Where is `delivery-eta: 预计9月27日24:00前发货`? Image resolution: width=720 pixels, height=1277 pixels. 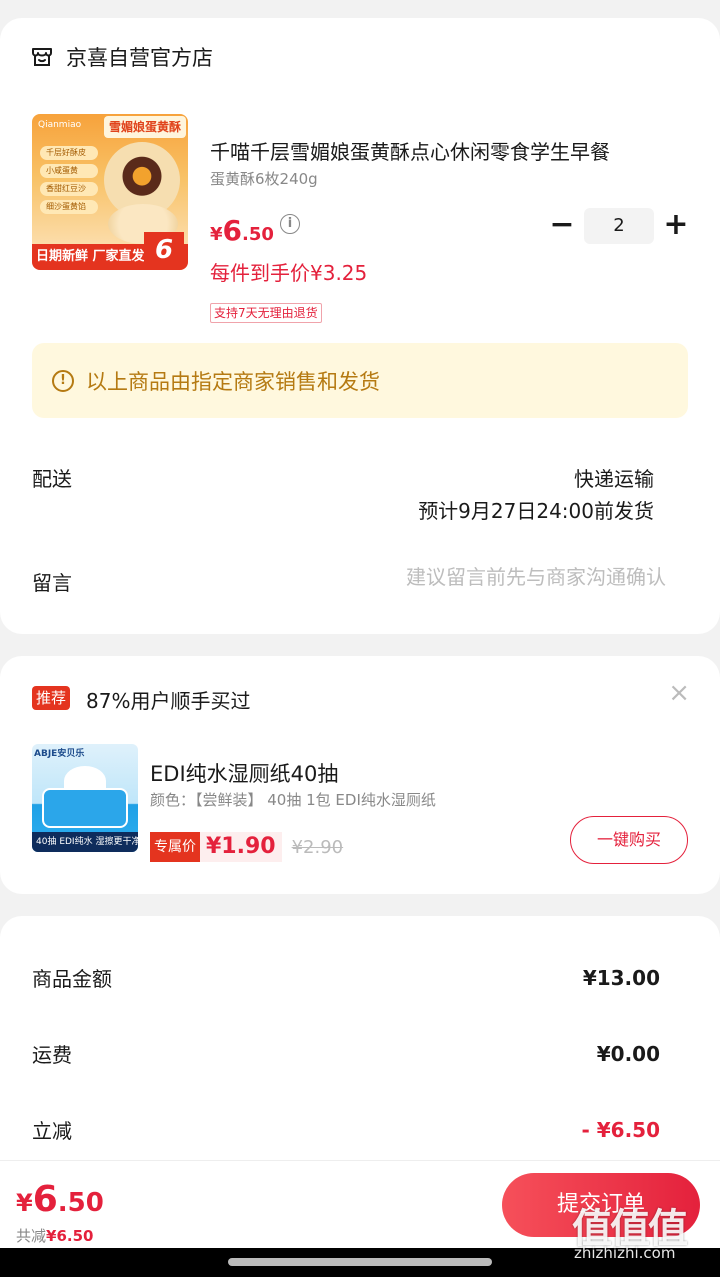 delivery-eta: 预计9月27日24:00前发货 is located at coordinates (536, 511).